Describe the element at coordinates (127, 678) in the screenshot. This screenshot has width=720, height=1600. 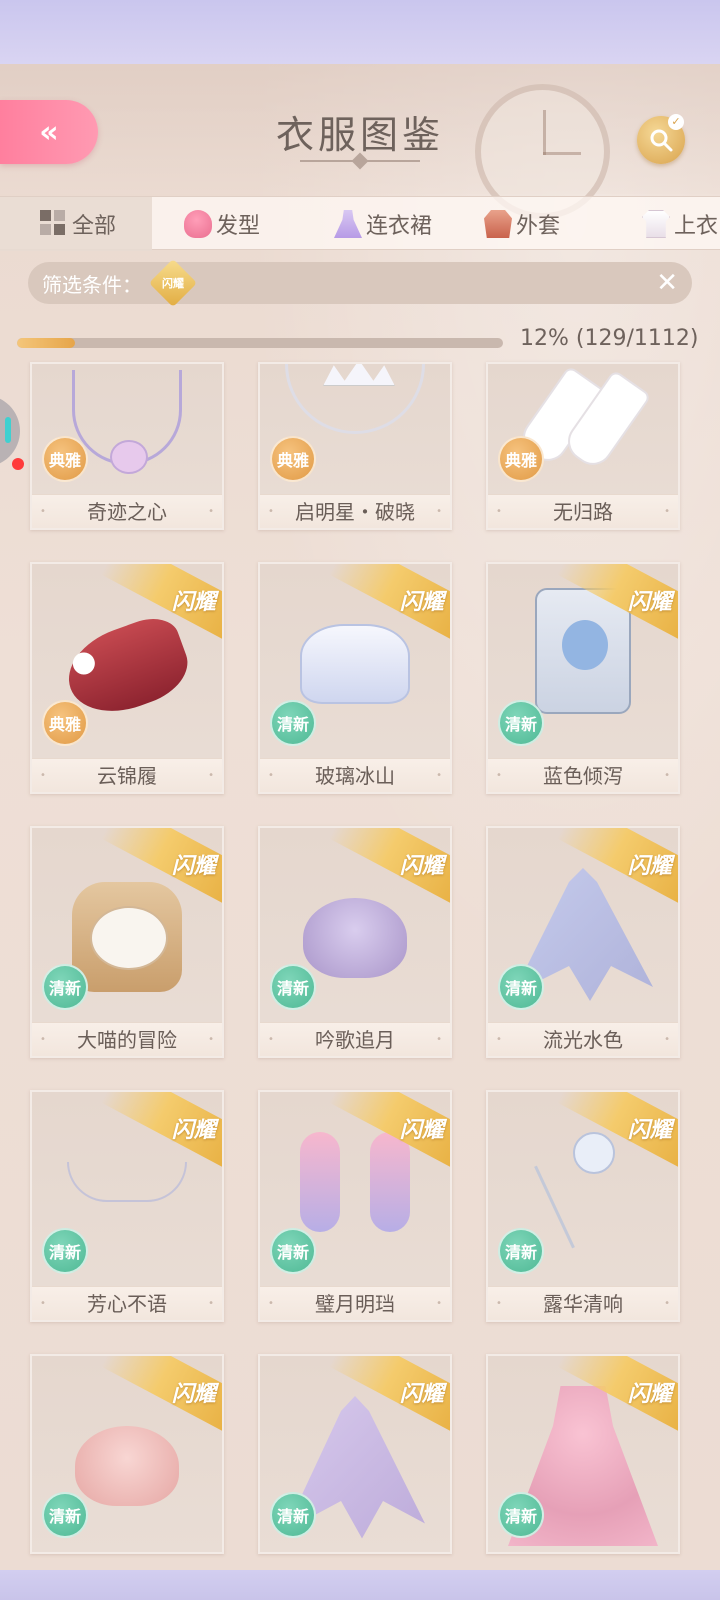
I see `item-card: 闪耀 典雅 云锦履` at that location.